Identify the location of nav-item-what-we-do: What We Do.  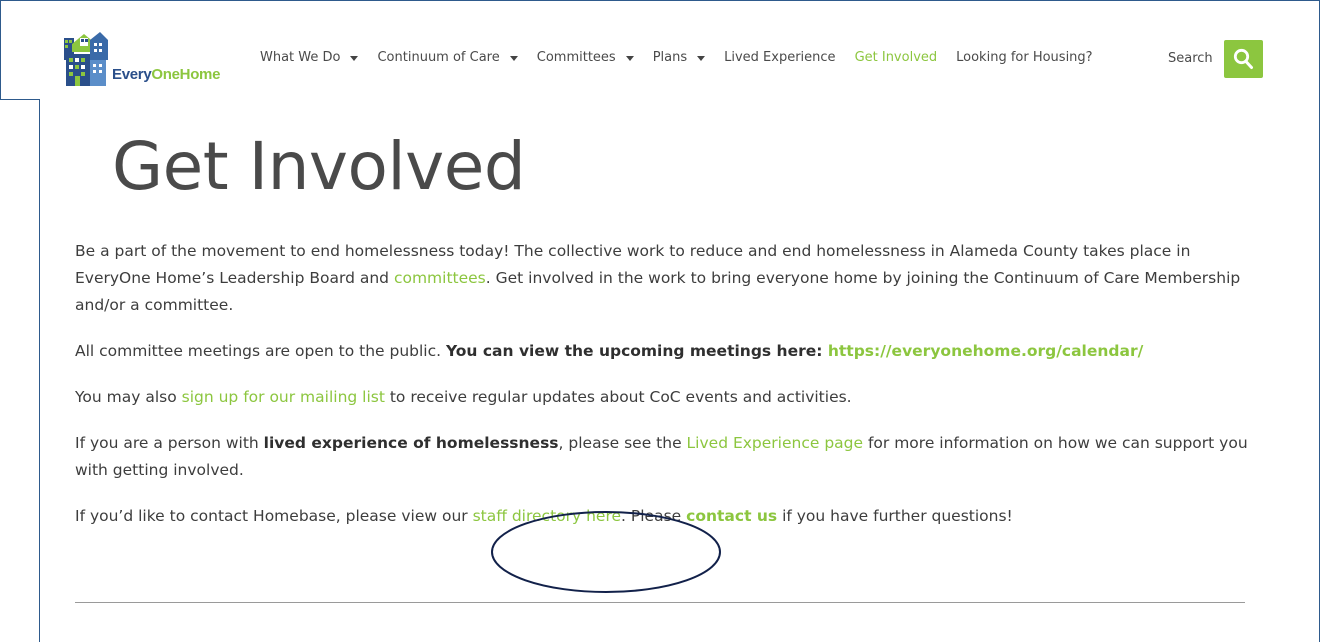
(309, 57).